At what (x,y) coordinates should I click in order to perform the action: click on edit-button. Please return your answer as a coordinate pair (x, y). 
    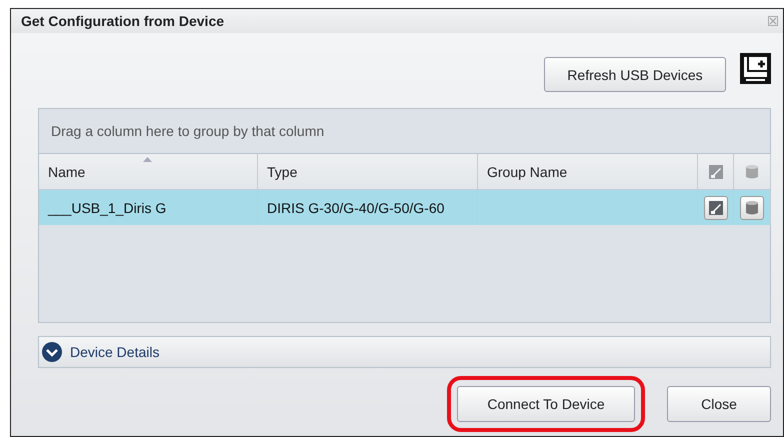
    Looking at the image, I should click on (716, 208).